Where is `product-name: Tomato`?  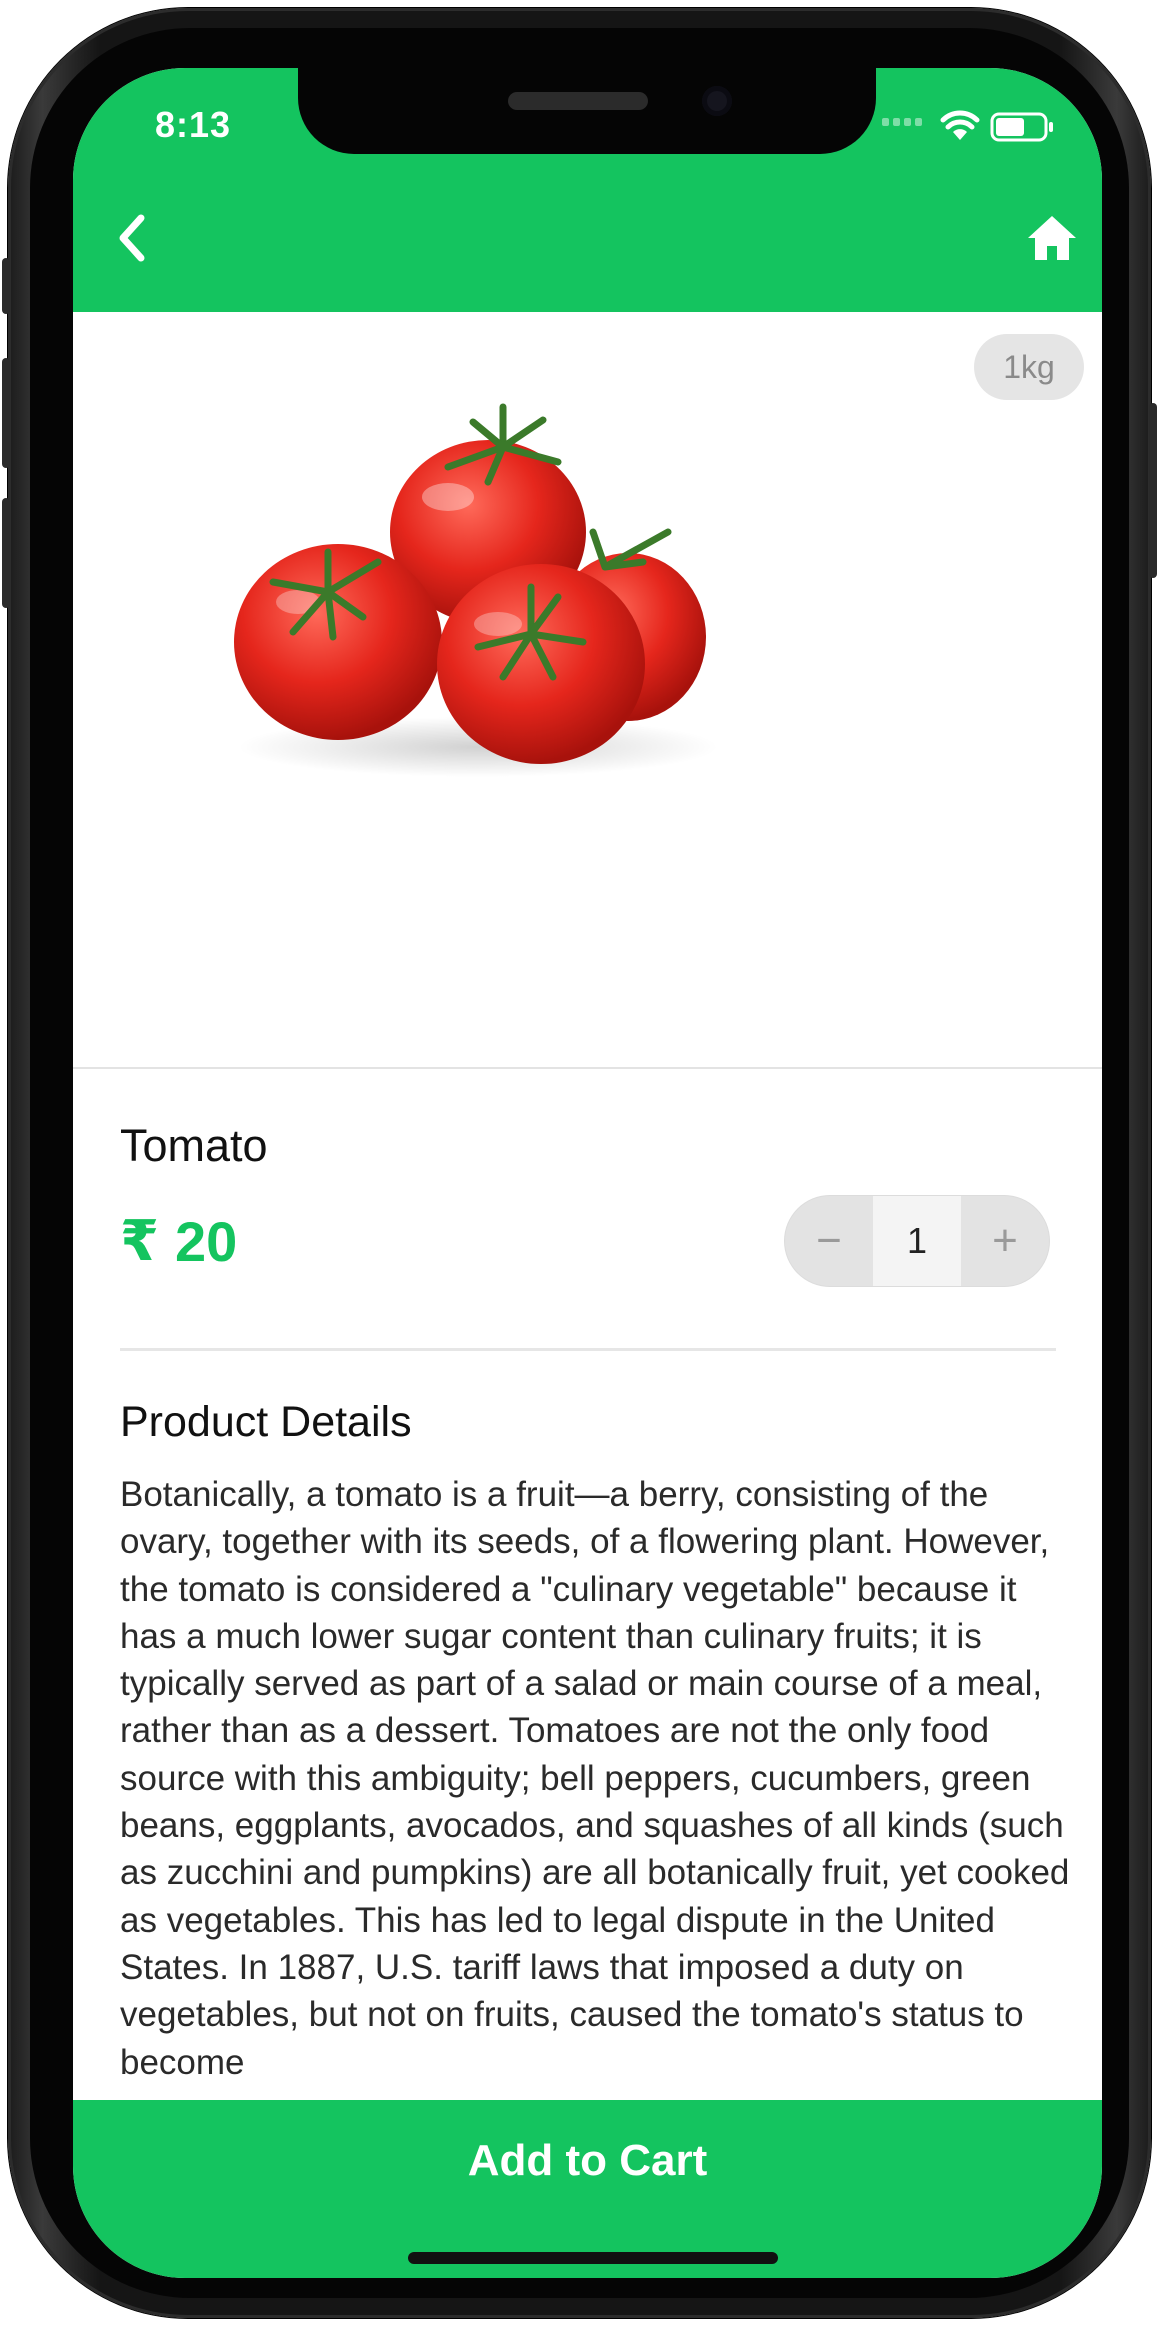
product-name: Tomato is located at coordinates (194, 1145).